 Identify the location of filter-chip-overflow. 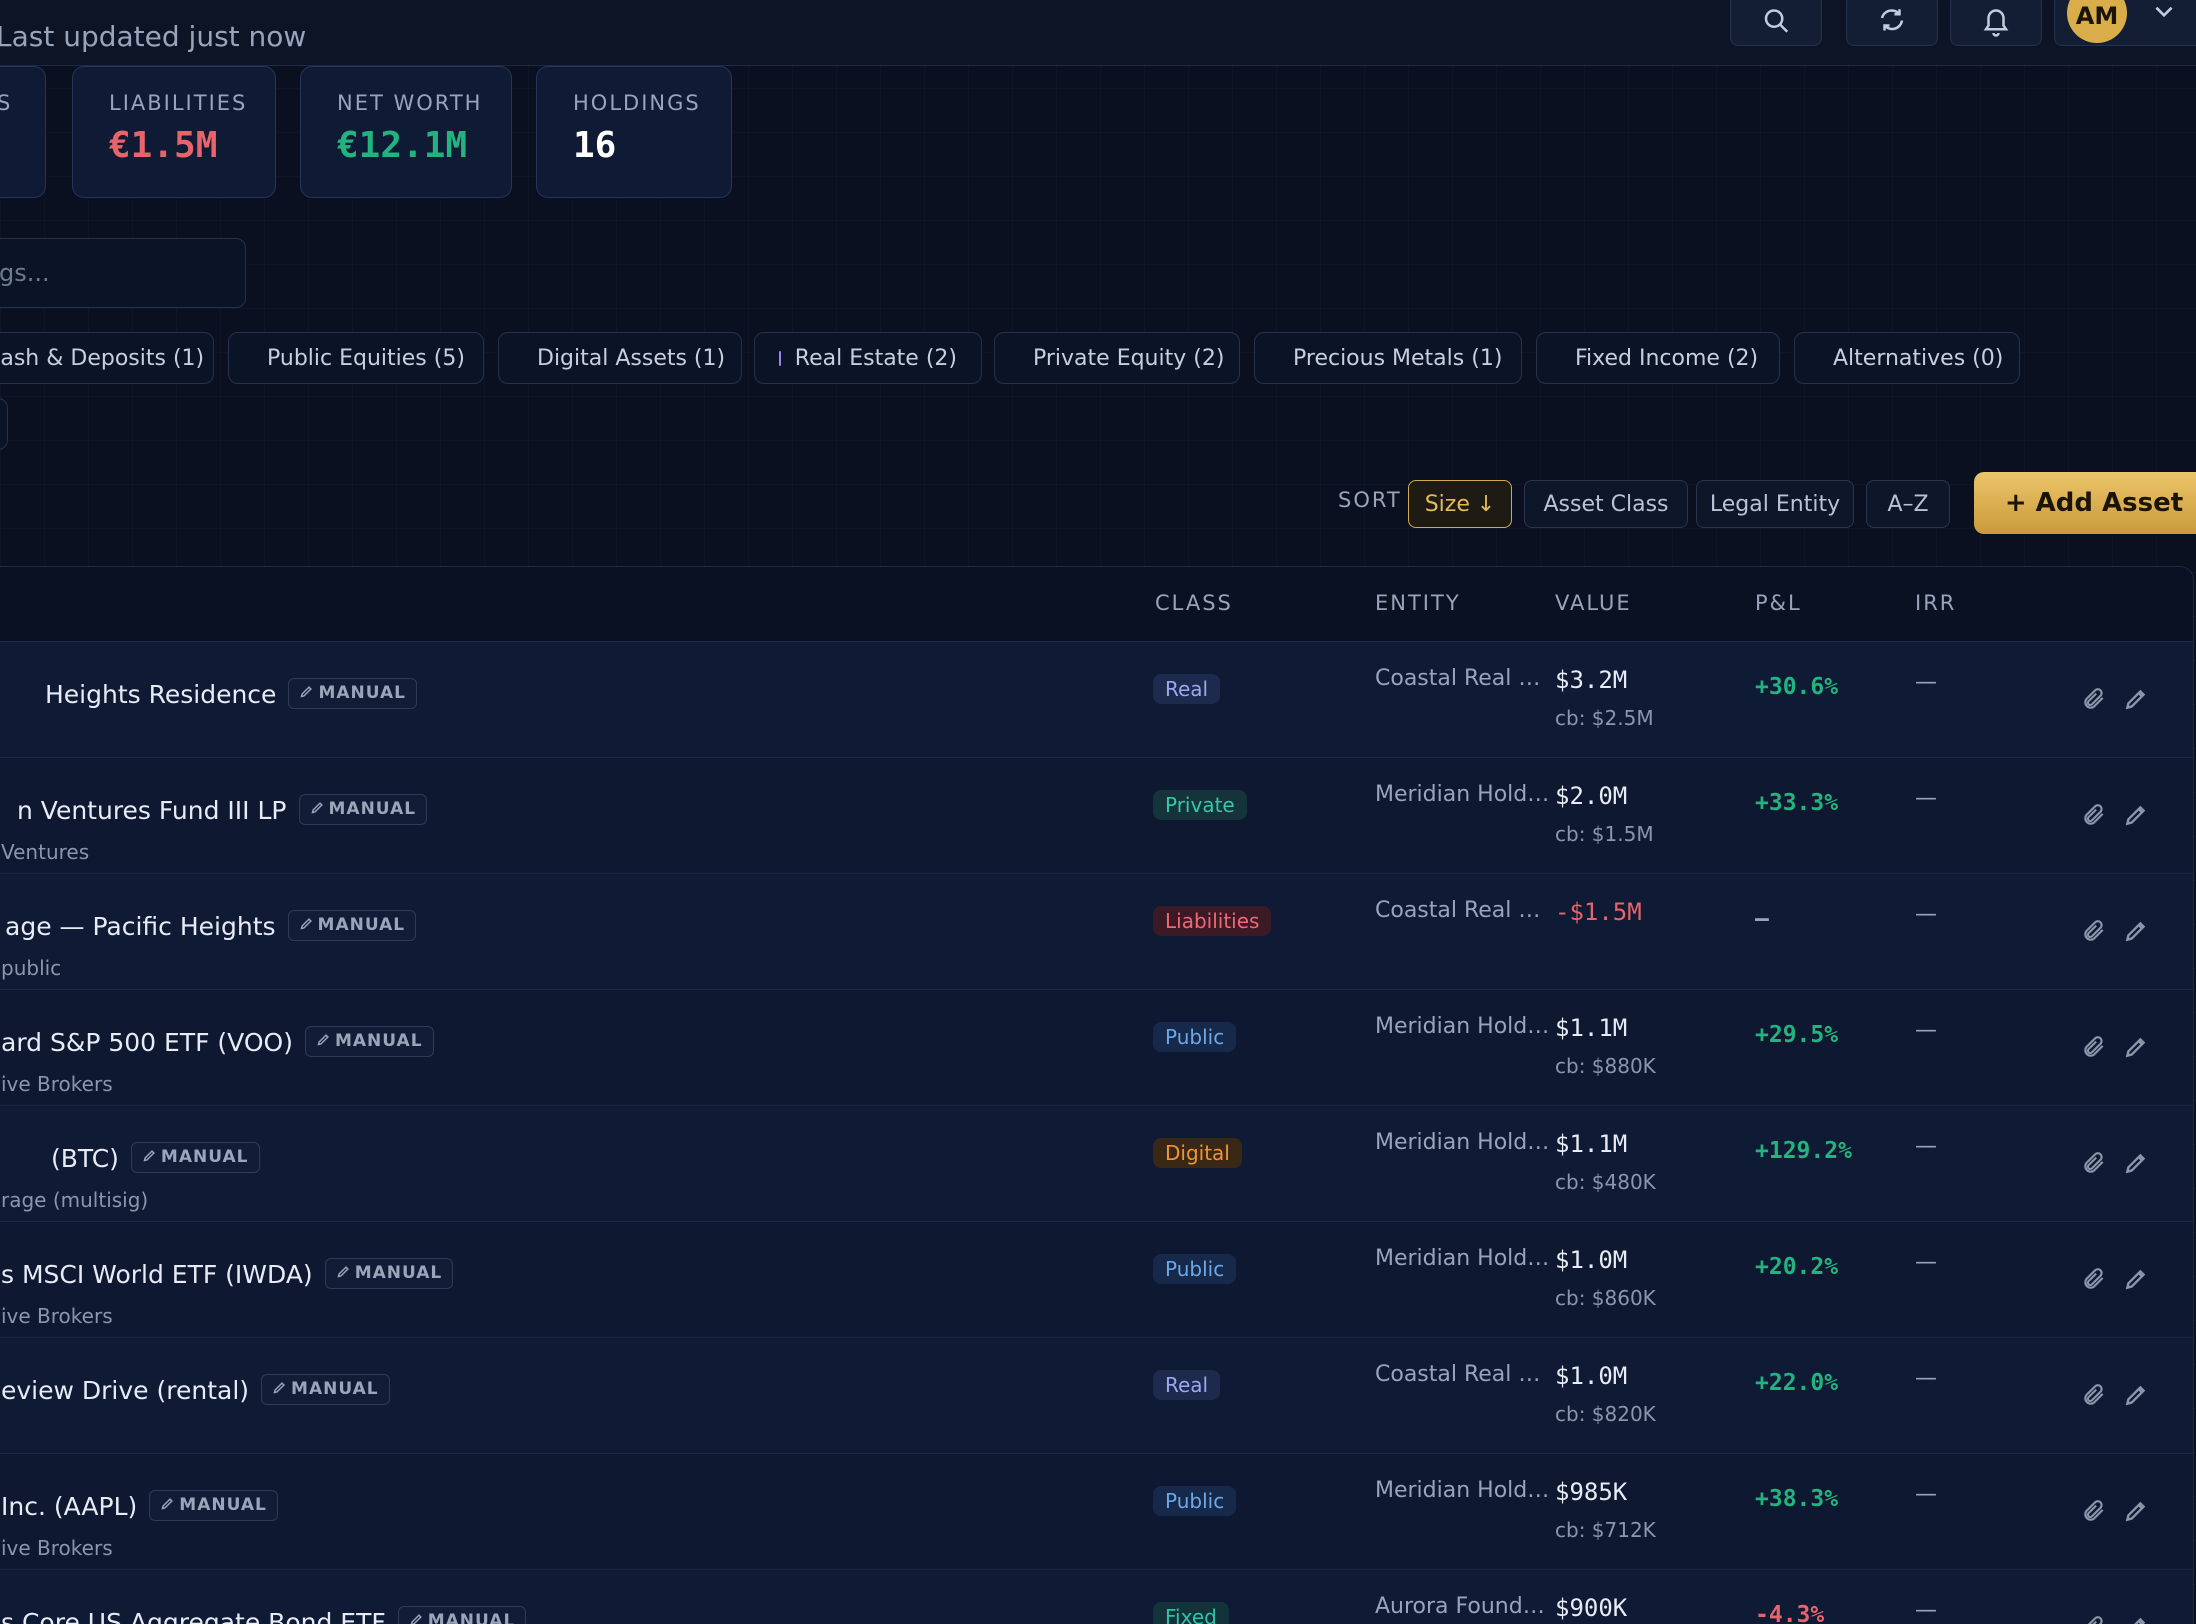
(4, 424).